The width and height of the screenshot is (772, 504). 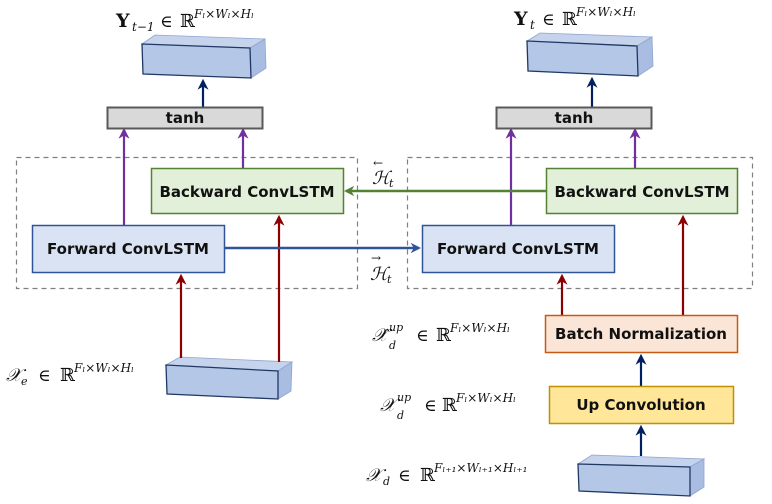 I want to click on backward-convlstm-left: Backward ConvLSTM, so click(x=247, y=191).